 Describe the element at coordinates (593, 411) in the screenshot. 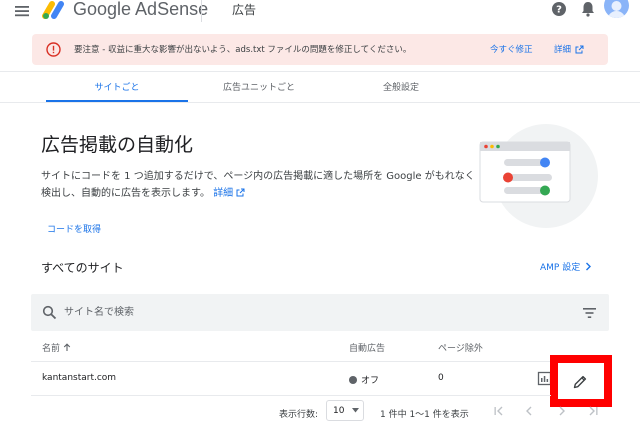

I see `last-page-icon` at that location.